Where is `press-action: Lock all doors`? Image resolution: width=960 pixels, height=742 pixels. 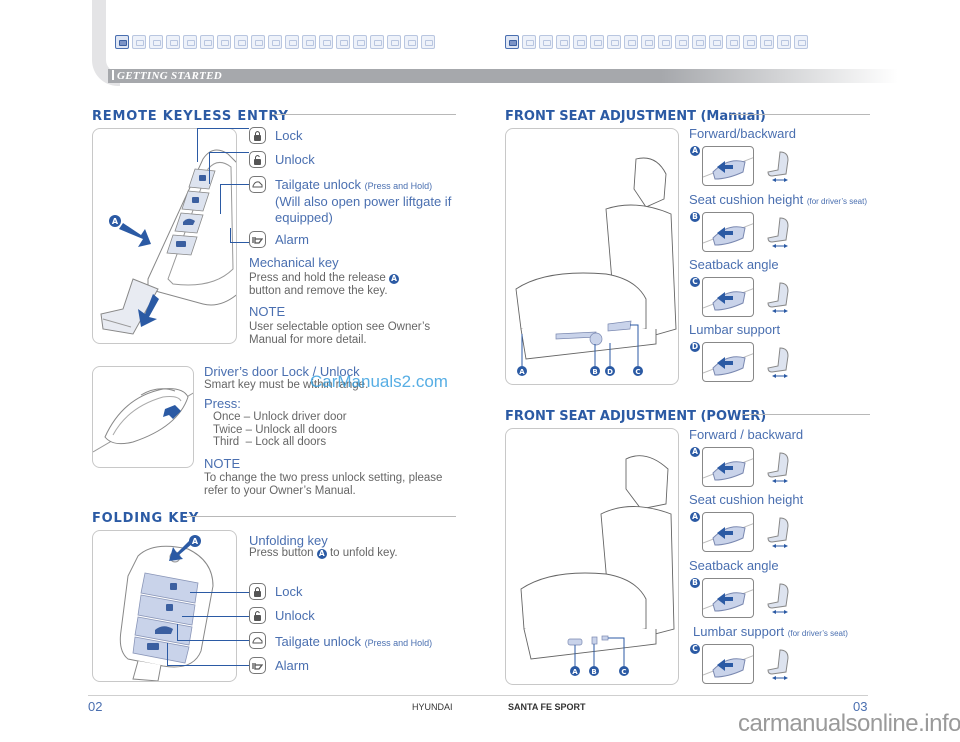 press-action: Lock all doors is located at coordinates (291, 442).